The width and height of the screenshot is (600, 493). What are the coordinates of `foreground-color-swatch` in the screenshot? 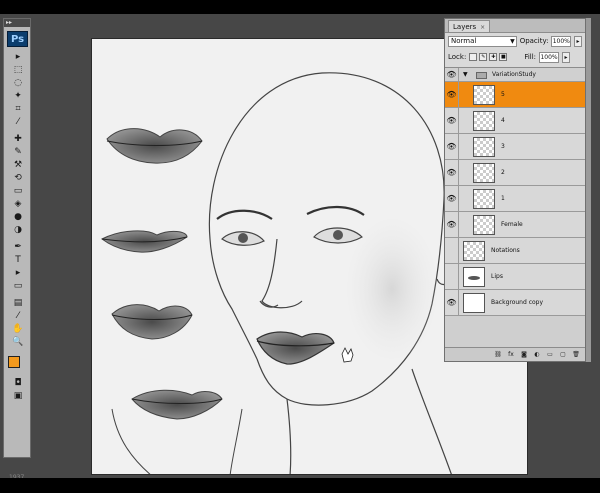 It's located at (14, 362).